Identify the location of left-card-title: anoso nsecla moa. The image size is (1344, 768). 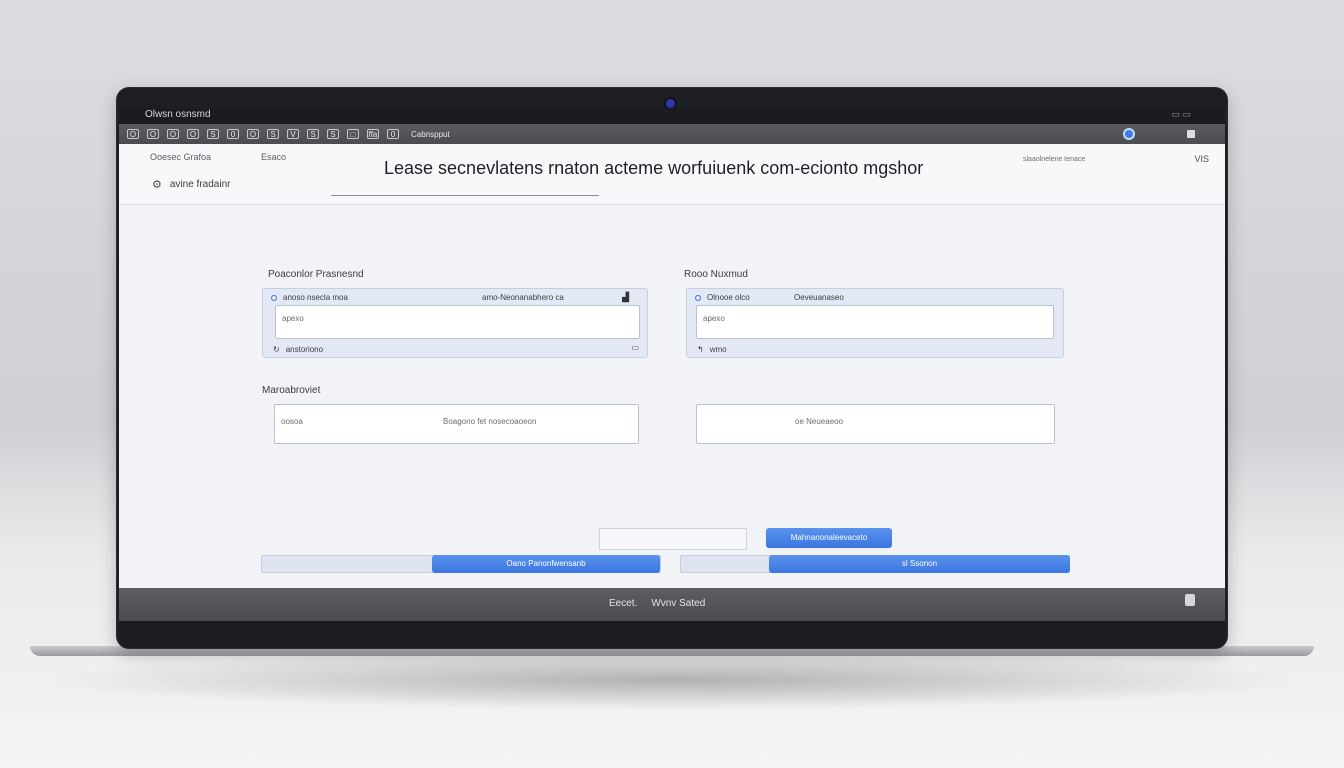
(315, 297).